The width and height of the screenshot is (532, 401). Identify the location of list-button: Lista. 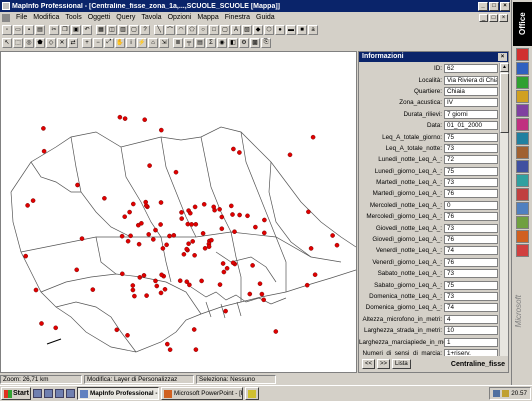
(401, 364).